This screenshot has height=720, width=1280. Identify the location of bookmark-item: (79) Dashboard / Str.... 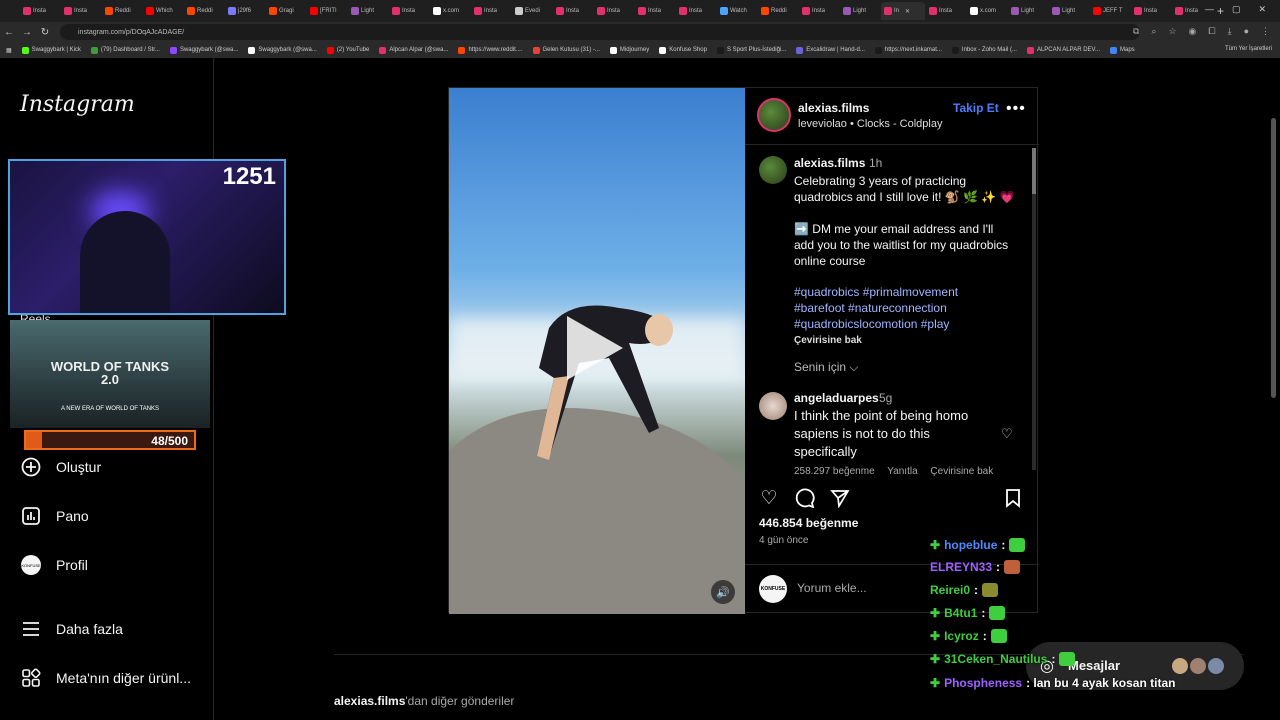
(125, 50).